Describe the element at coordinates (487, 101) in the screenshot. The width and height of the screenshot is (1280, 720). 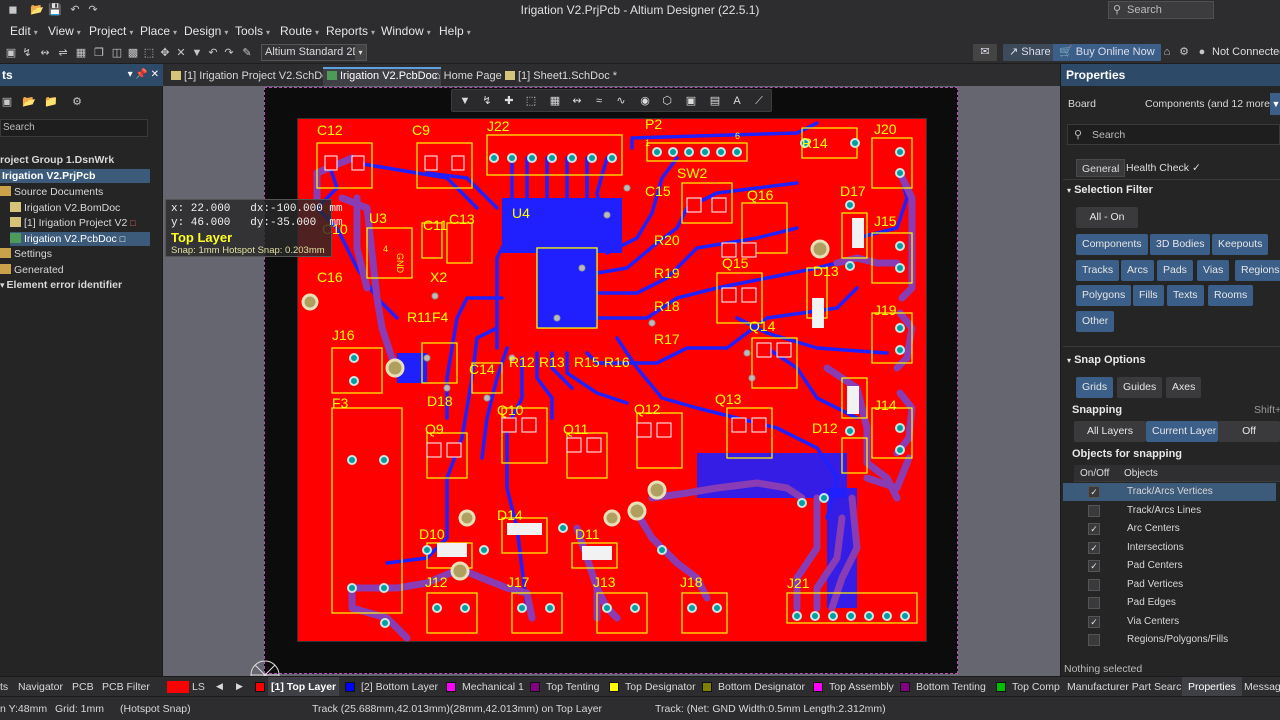
I see `route-trace-icon: ↯` at that location.